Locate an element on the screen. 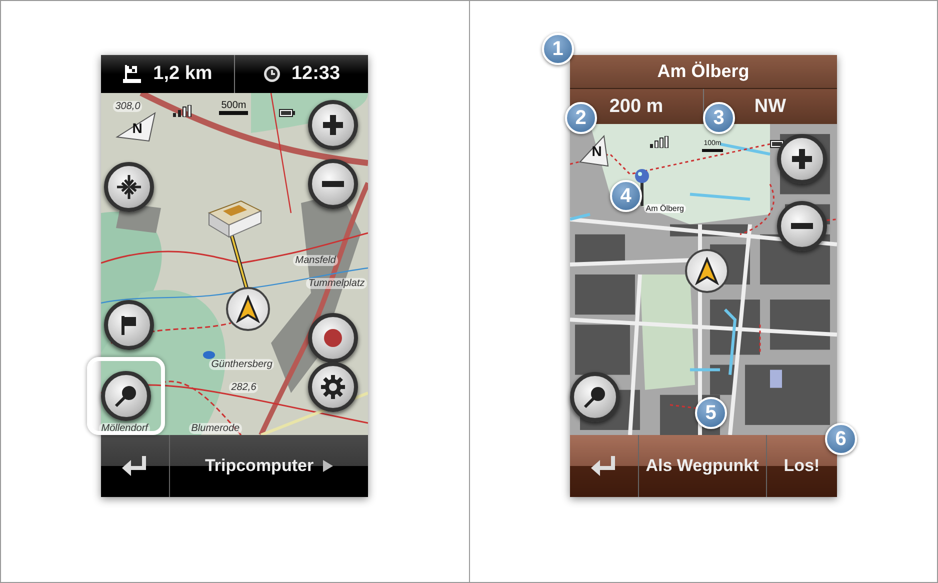 This screenshot has height=583, width=938. street-label: Am Ölberg is located at coordinates (665, 208).